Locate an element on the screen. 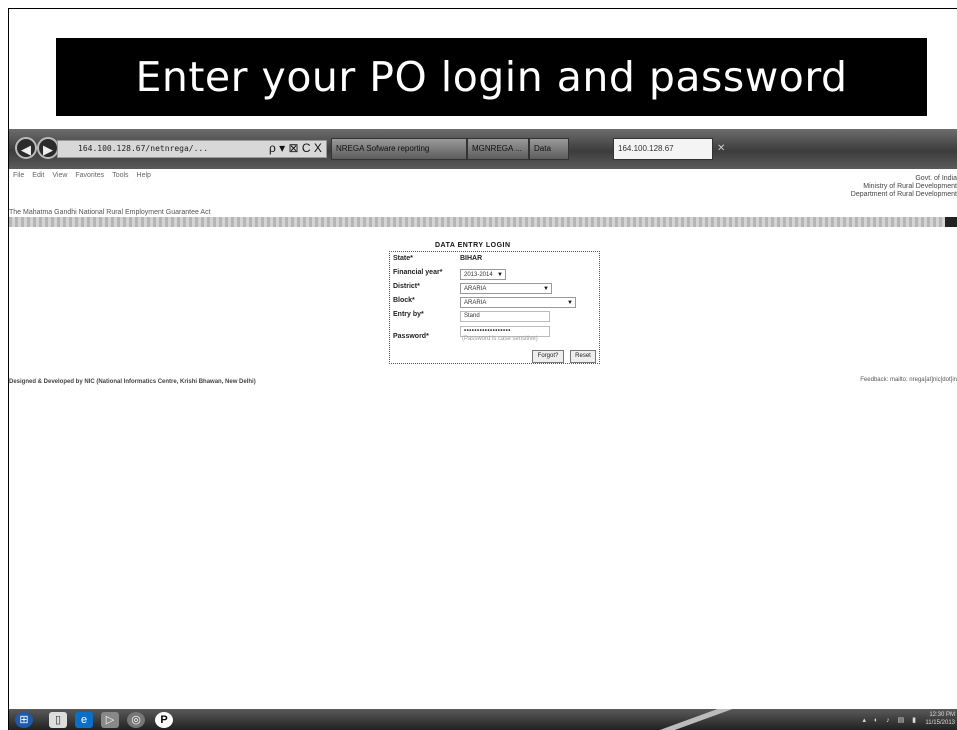 The height and width of the screenshot is (730, 957). system-tray-icons: ▴ ◐ ♪ ▤ ▮ is located at coordinates (891, 720).